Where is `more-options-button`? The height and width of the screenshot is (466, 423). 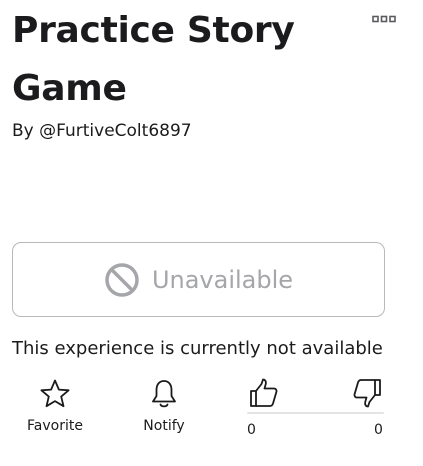 more-options-button is located at coordinates (384, 19).